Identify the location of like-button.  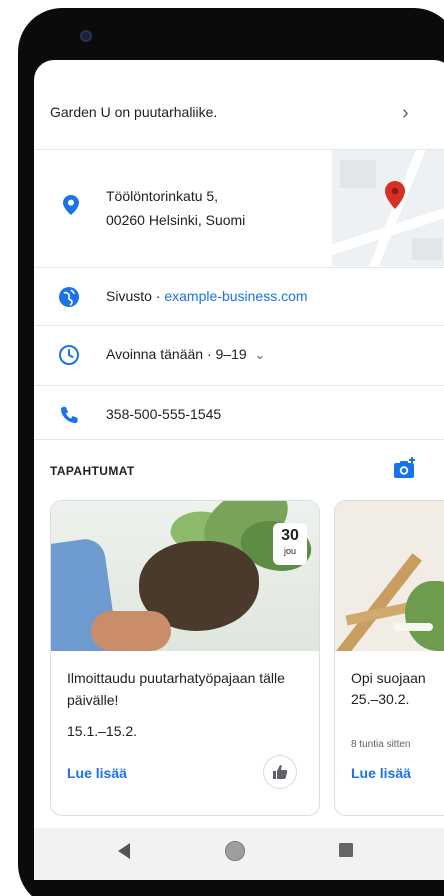
(280, 772).